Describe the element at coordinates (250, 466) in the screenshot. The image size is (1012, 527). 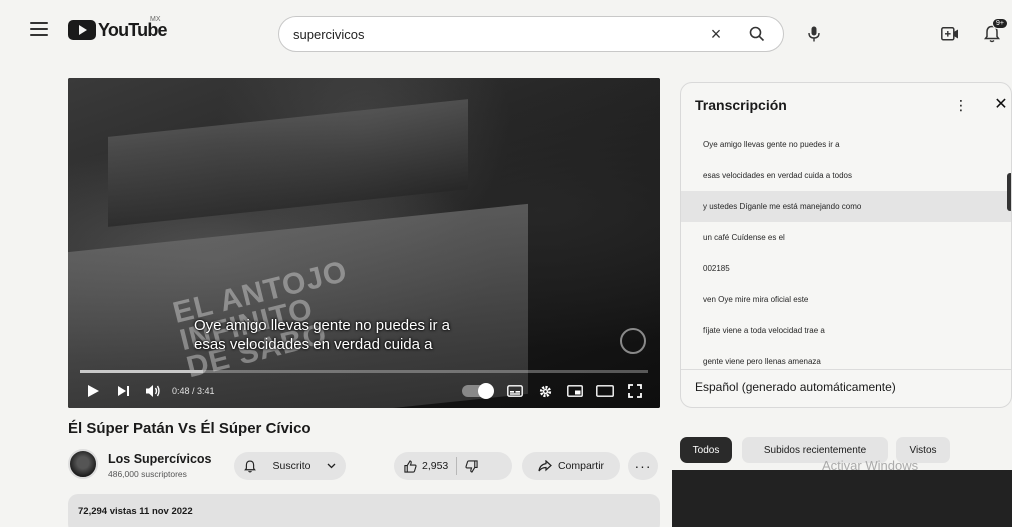
I see `bell-icon` at that location.